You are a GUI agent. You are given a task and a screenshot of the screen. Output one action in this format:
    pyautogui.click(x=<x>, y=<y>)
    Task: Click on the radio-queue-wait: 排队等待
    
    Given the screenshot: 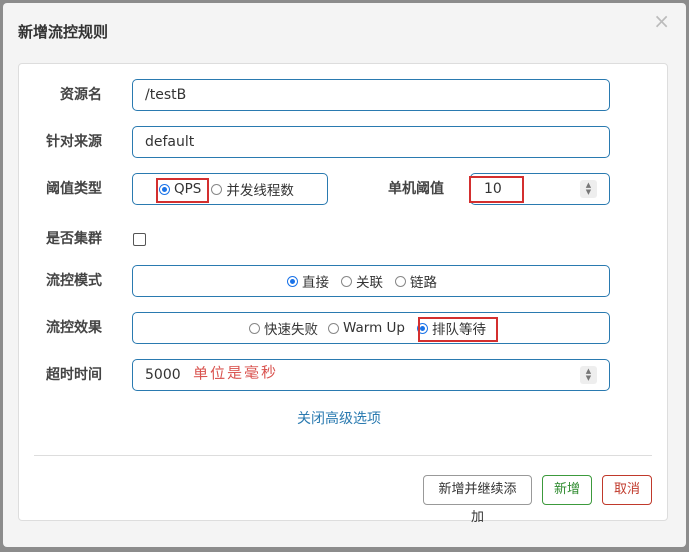 What is the action you would take?
    pyautogui.click(x=451, y=328)
    